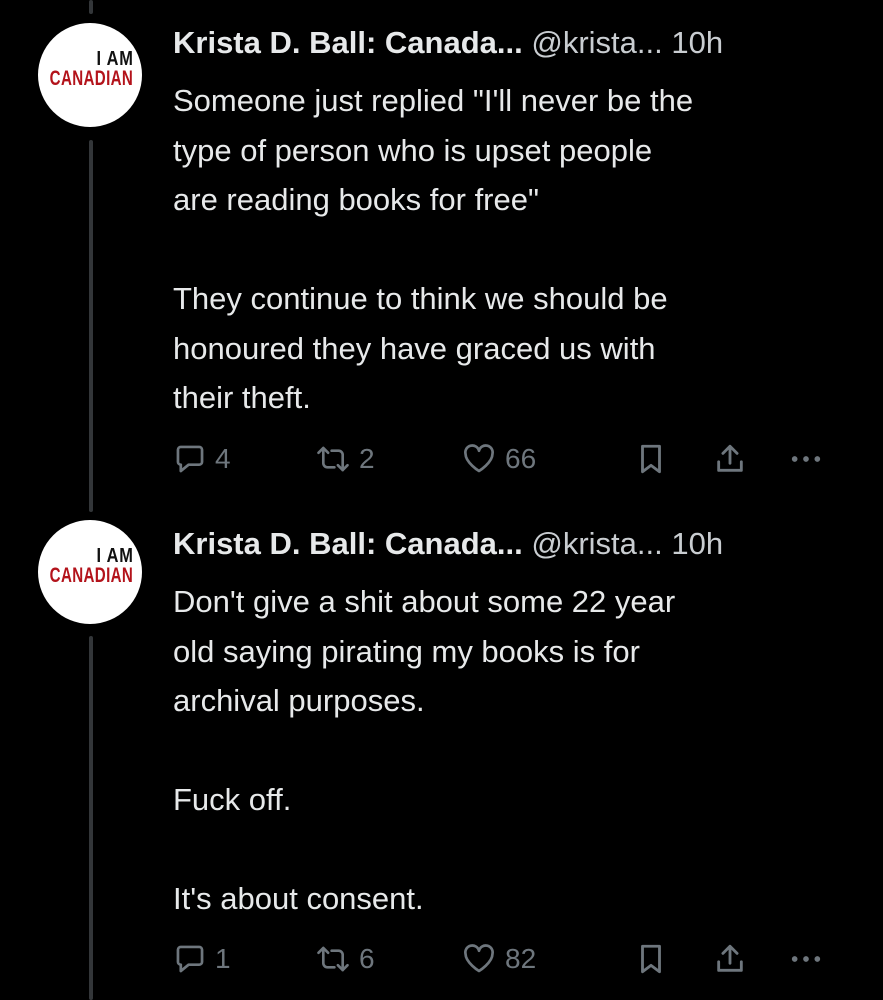 This screenshot has height=1000, width=883. I want to click on like-count: 82, so click(521, 958).